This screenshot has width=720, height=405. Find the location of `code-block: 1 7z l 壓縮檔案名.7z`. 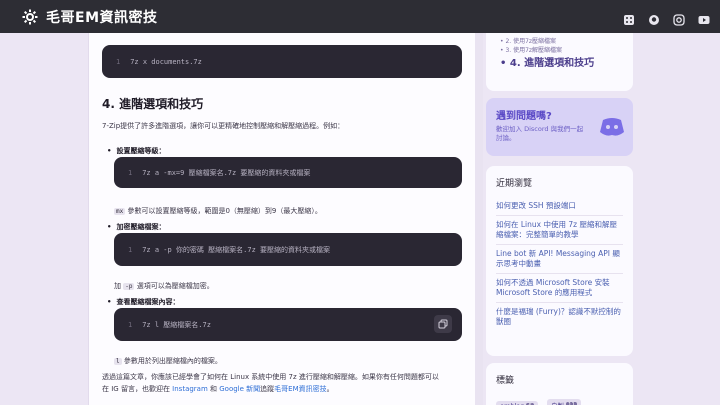

code-block: 1 7z l 壓縮檔案名.7z is located at coordinates (288, 324).